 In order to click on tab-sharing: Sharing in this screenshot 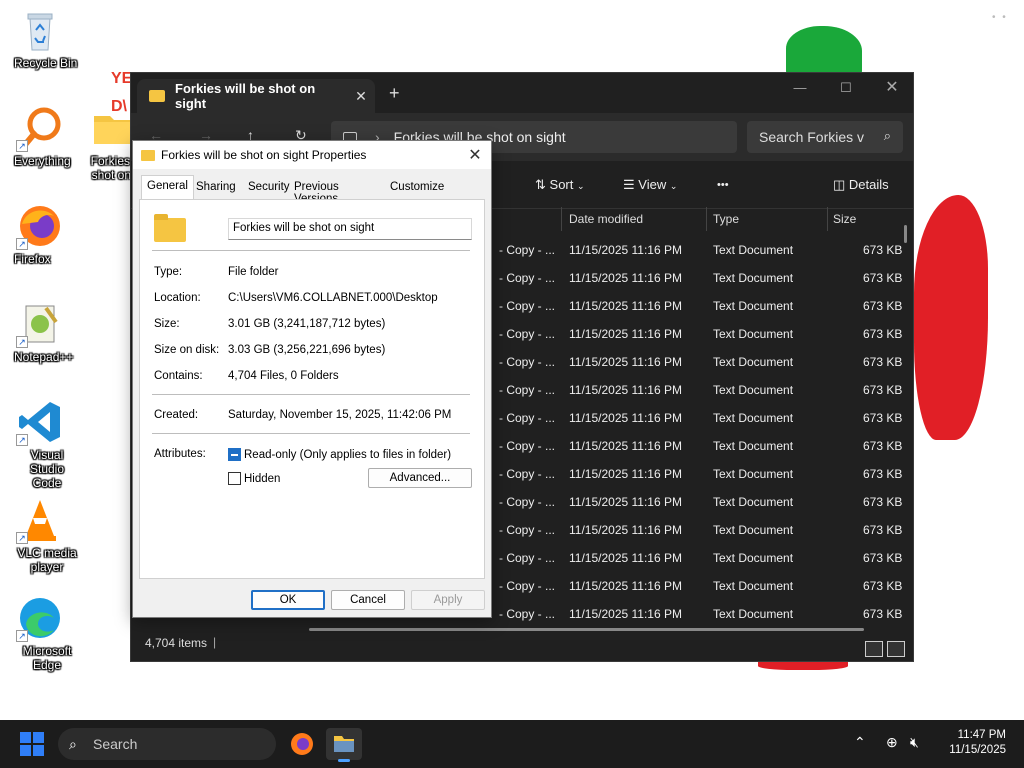, I will do `click(216, 188)`.